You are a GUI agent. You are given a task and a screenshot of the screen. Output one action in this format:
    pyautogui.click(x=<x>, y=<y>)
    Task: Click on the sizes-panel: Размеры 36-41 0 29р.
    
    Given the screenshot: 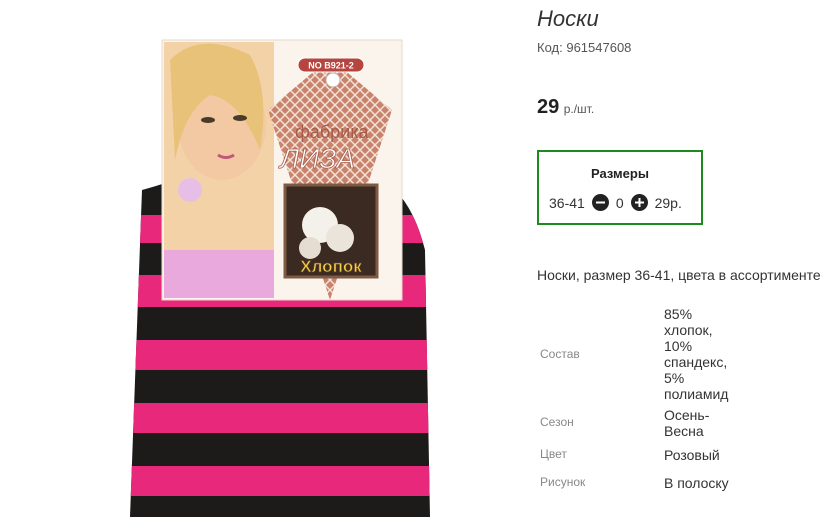 What is the action you would take?
    pyautogui.click(x=620, y=187)
    